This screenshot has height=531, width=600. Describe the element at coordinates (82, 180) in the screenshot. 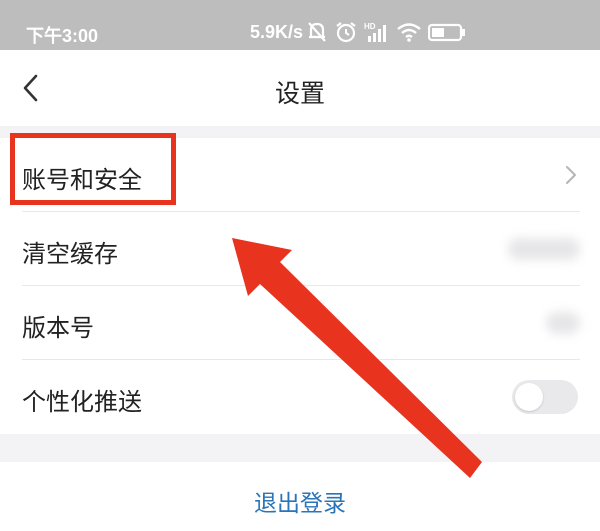

I see `settings-item-label: 账号和安全` at that location.